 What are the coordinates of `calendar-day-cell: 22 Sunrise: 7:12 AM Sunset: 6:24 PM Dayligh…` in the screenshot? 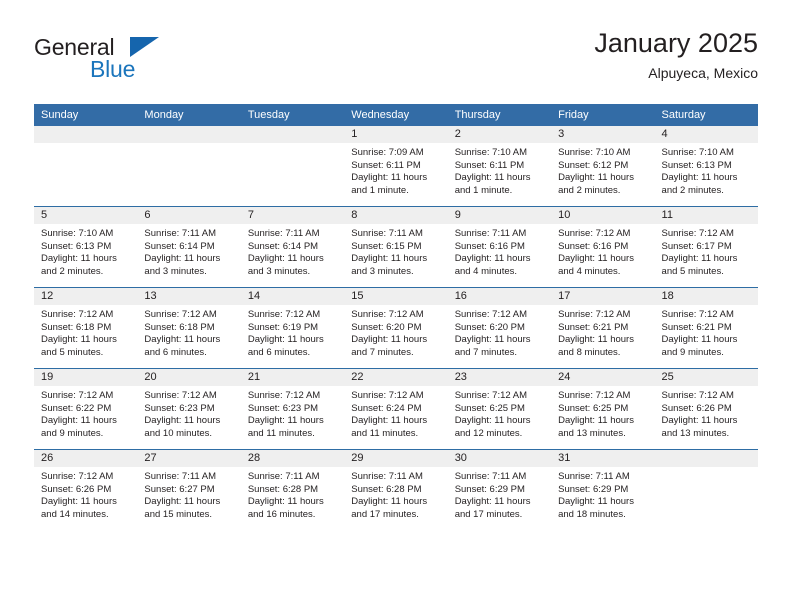 It's located at (396, 409).